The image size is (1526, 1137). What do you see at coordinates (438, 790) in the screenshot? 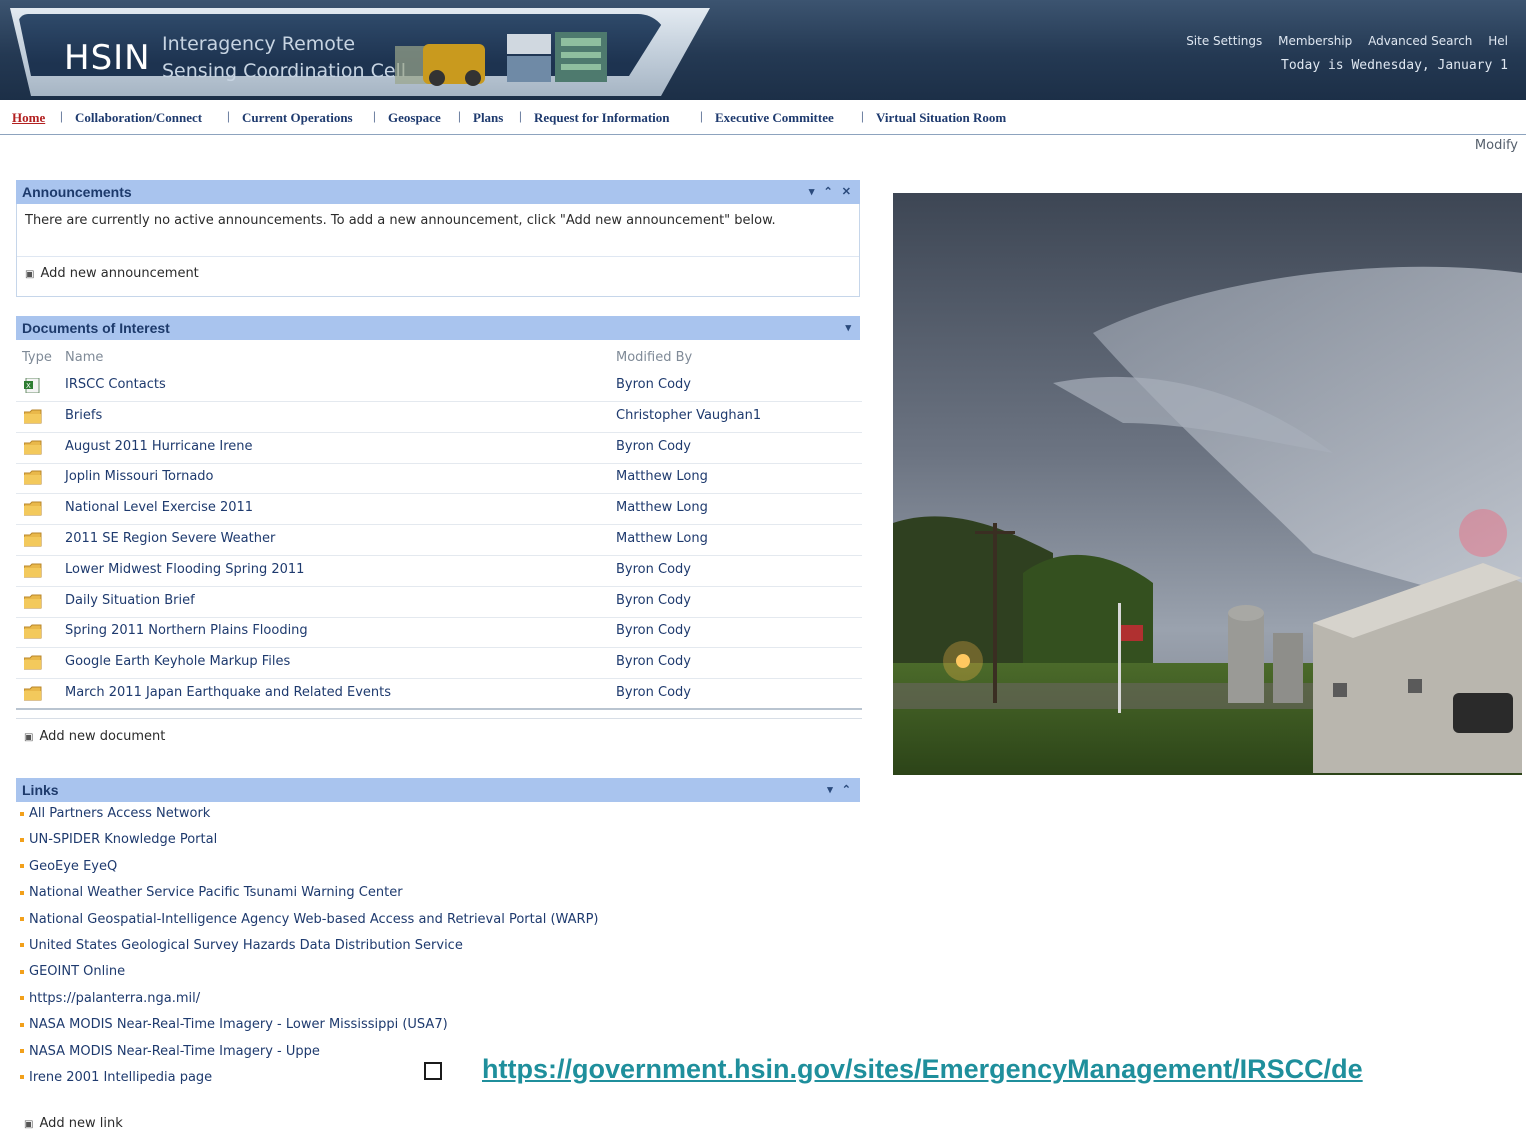
I see `links-header: Links ▾ ⌃` at bounding box center [438, 790].